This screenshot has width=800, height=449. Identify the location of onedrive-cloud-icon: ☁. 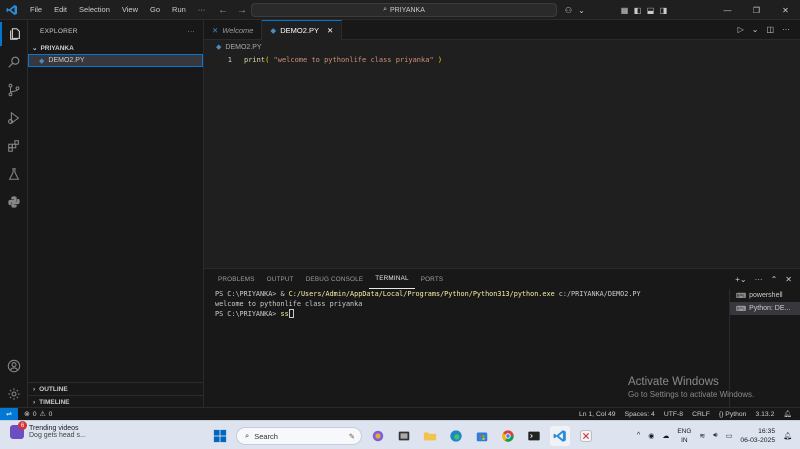
(665, 436).